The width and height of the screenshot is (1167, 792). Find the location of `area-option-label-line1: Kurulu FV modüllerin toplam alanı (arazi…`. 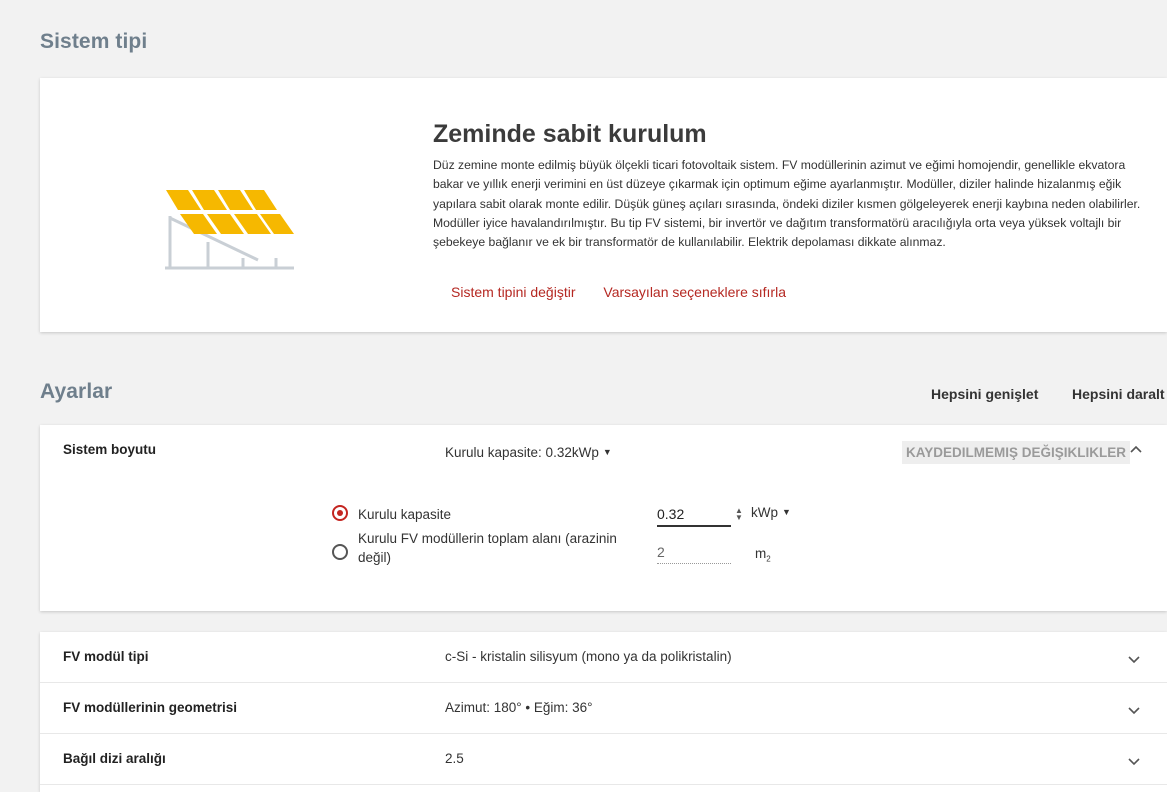

area-option-label-line1: Kurulu FV modüllerin toplam alanı (arazi… is located at coordinates (487, 538).